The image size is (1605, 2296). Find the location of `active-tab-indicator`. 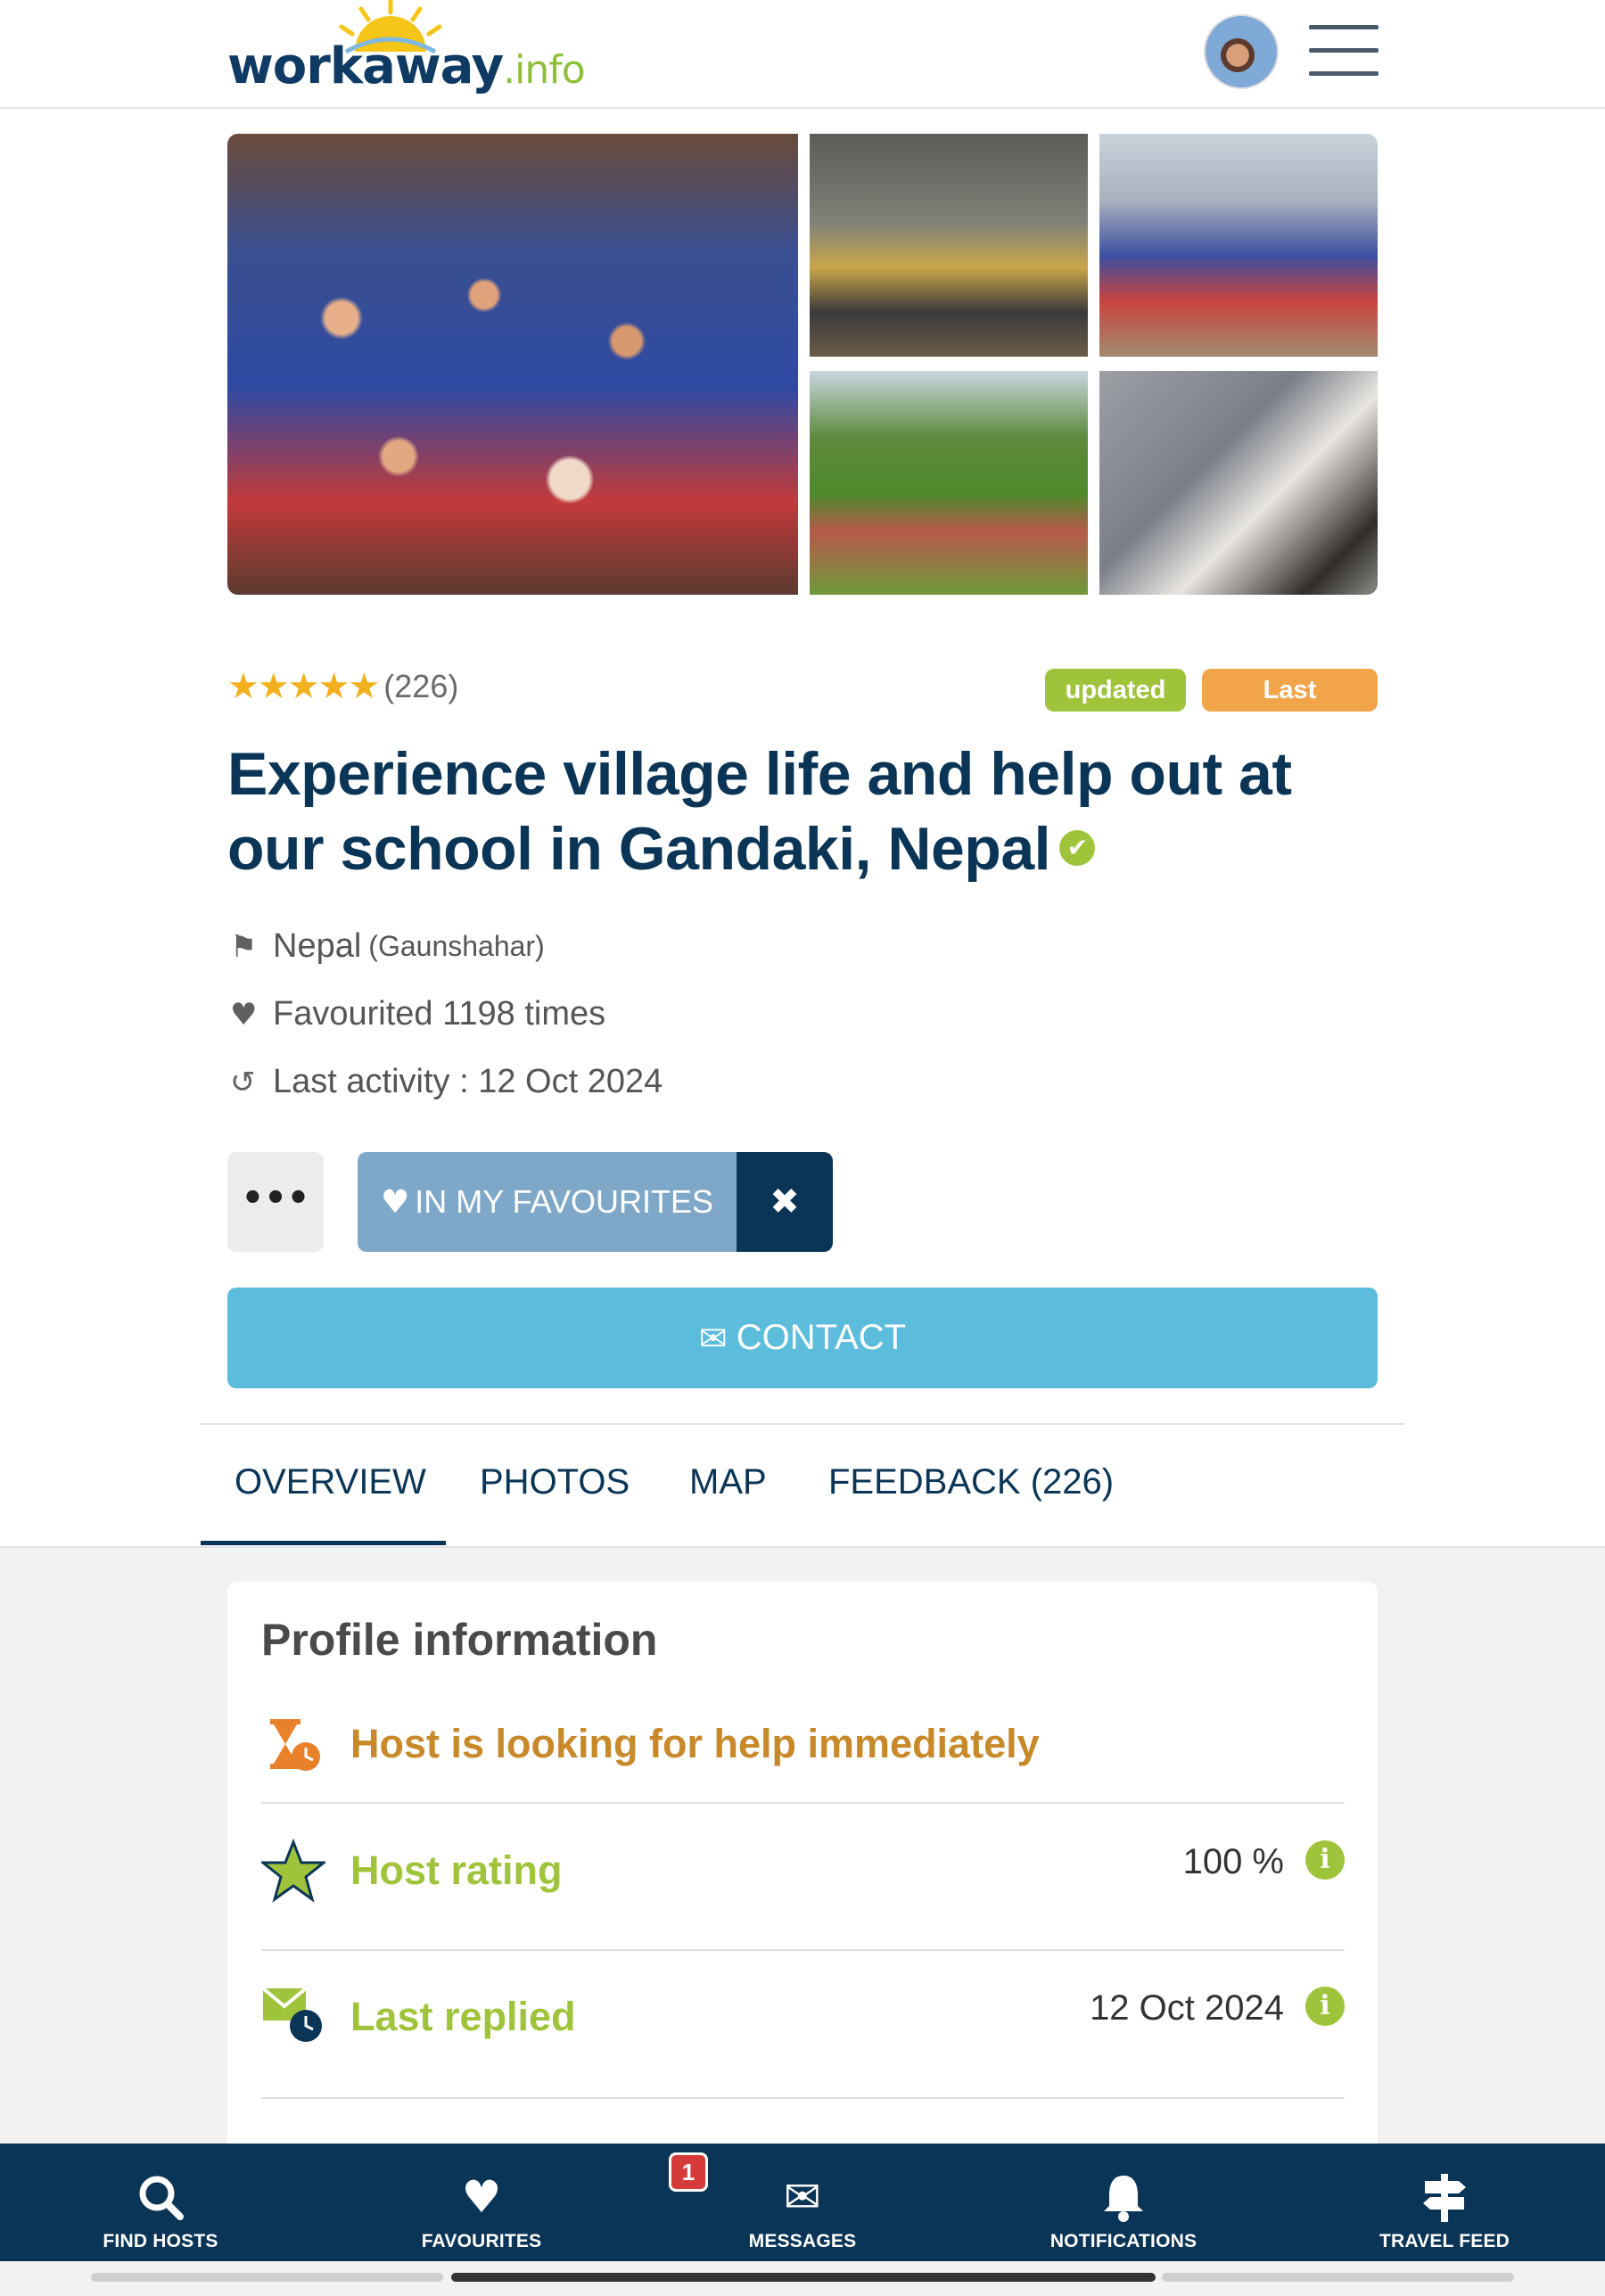

active-tab-indicator is located at coordinates (323, 1543).